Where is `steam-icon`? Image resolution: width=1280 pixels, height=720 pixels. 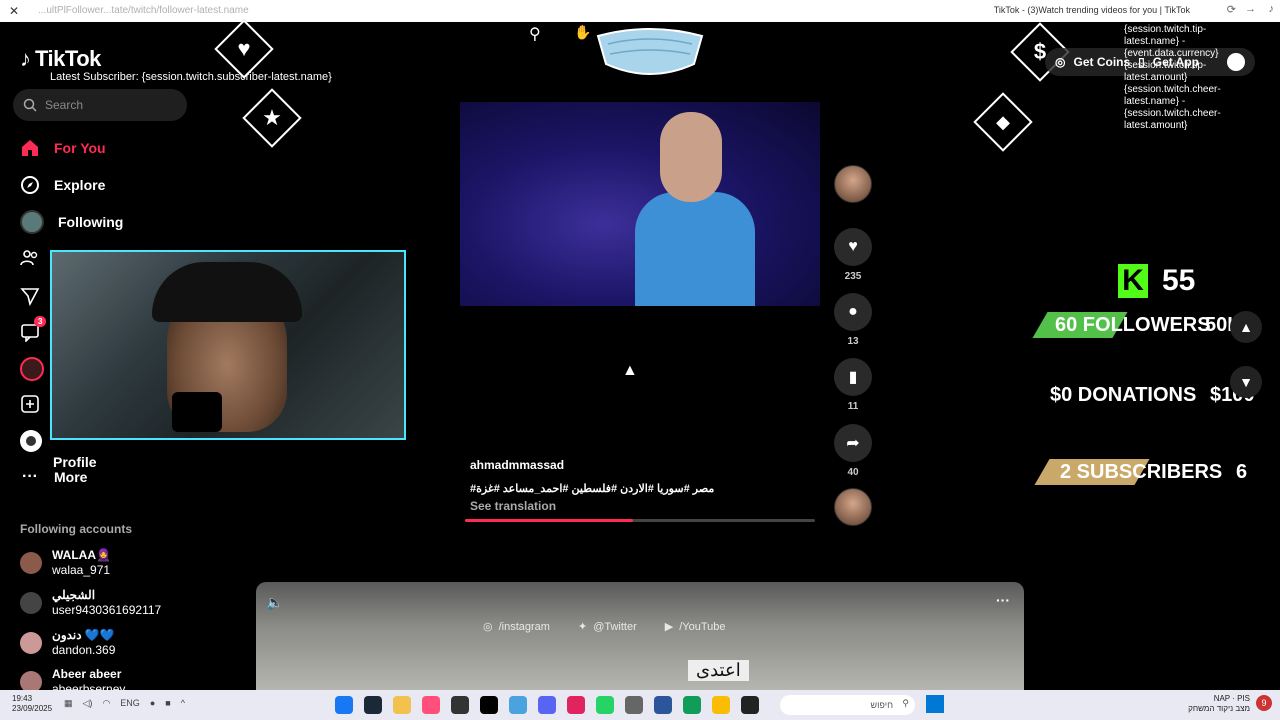
steam-icon is located at coordinates (373, 705).